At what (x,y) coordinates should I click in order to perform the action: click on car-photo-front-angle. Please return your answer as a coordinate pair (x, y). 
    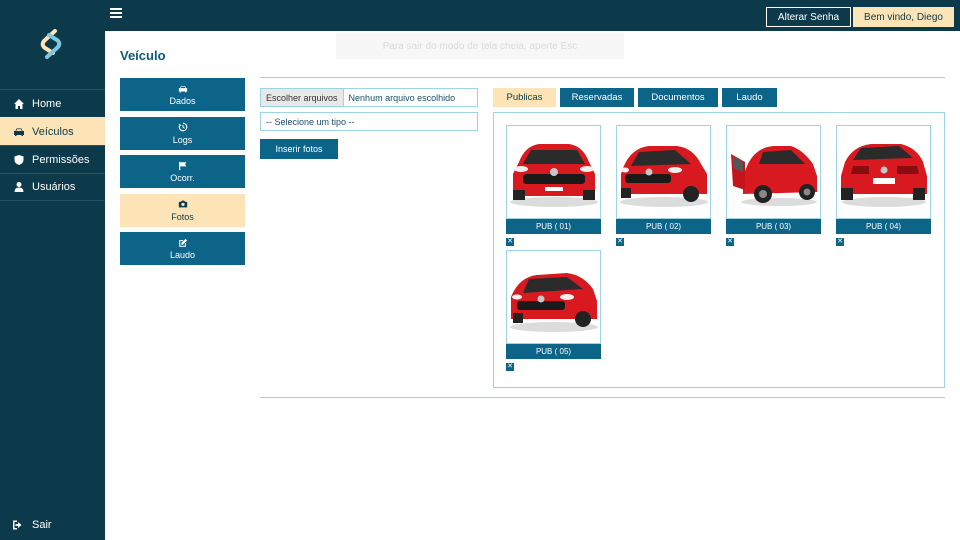
    Looking at the image, I should click on (664, 176).